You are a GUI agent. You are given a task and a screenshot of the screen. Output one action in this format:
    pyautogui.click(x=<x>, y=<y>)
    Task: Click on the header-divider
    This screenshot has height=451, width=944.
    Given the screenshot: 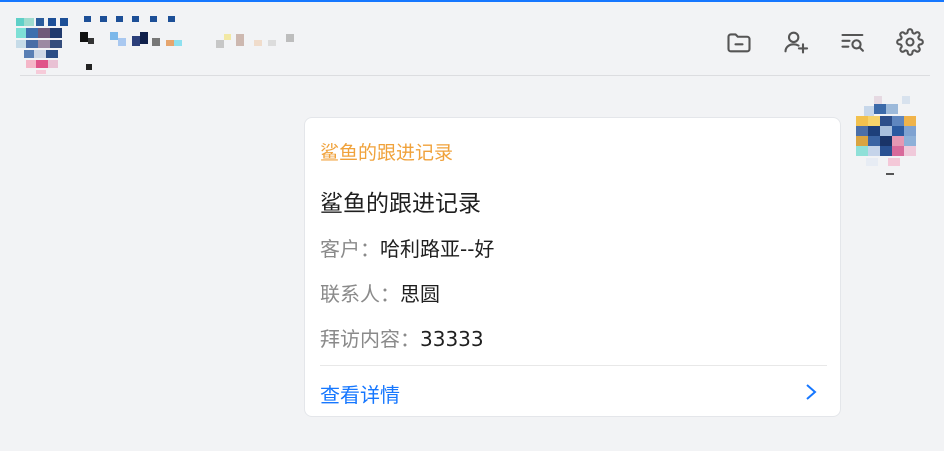 What is the action you would take?
    pyautogui.click(x=475, y=75)
    